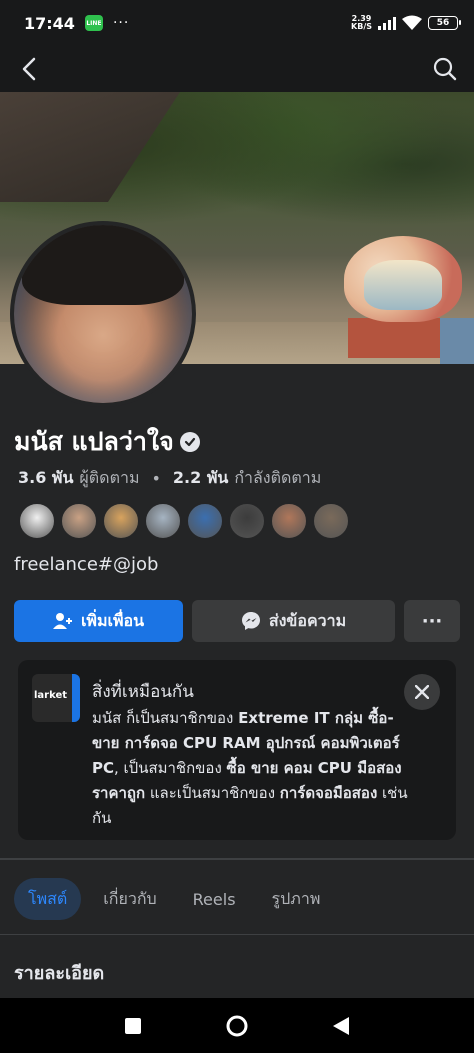  I want to click on followers-count: 3.6 พัน, so click(45, 478).